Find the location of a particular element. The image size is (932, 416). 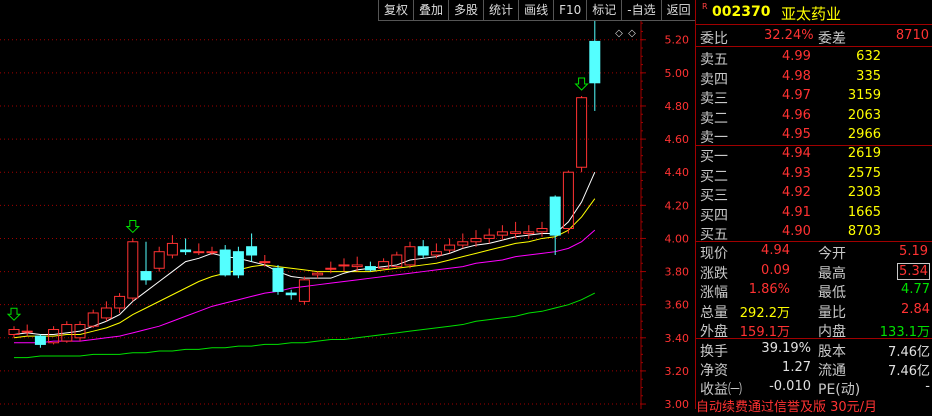

toolbar-button-5: F10 is located at coordinates (570, 10).